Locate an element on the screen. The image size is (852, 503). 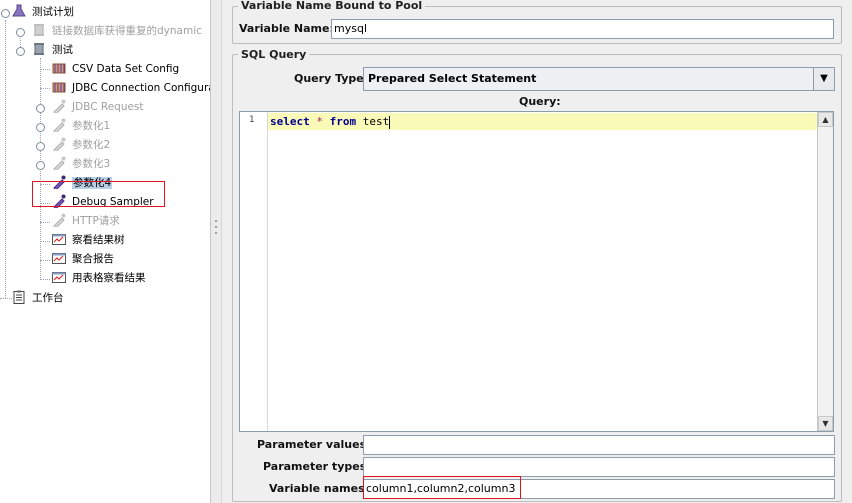
tree-item-label: 察看结果树 is located at coordinates (98, 240).